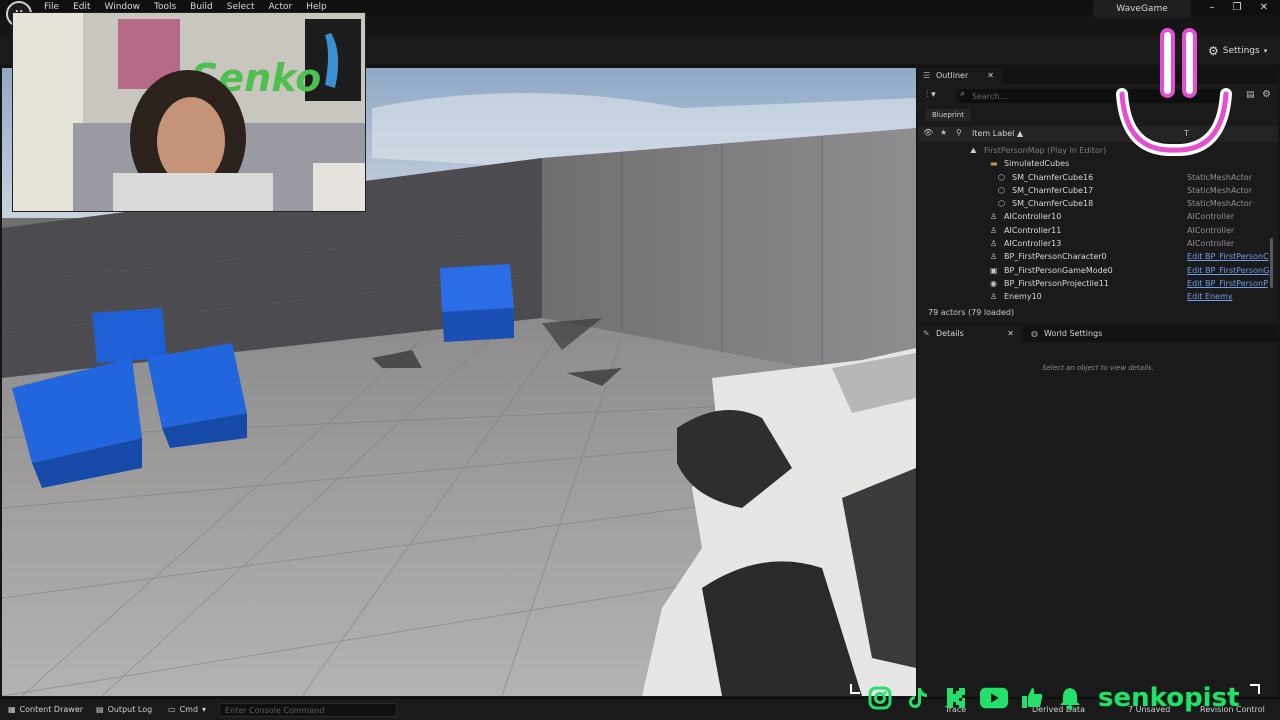 The width and height of the screenshot is (1280, 720). Describe the element at coordinates (187, 709) in the screenshot. I see `cmd-dropdown: ▭ Cmd ▾` at that location.